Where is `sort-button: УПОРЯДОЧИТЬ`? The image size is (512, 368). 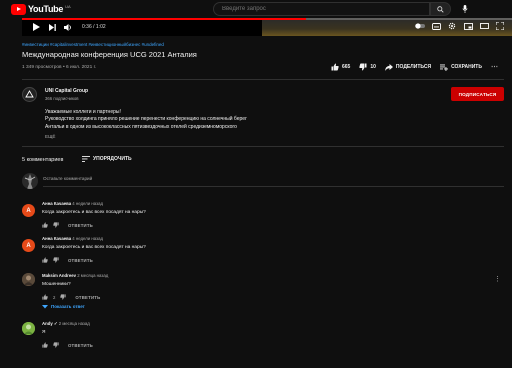 sort-button: УПОРЯДОЧИТЬ is located at coordinates (107, 159).